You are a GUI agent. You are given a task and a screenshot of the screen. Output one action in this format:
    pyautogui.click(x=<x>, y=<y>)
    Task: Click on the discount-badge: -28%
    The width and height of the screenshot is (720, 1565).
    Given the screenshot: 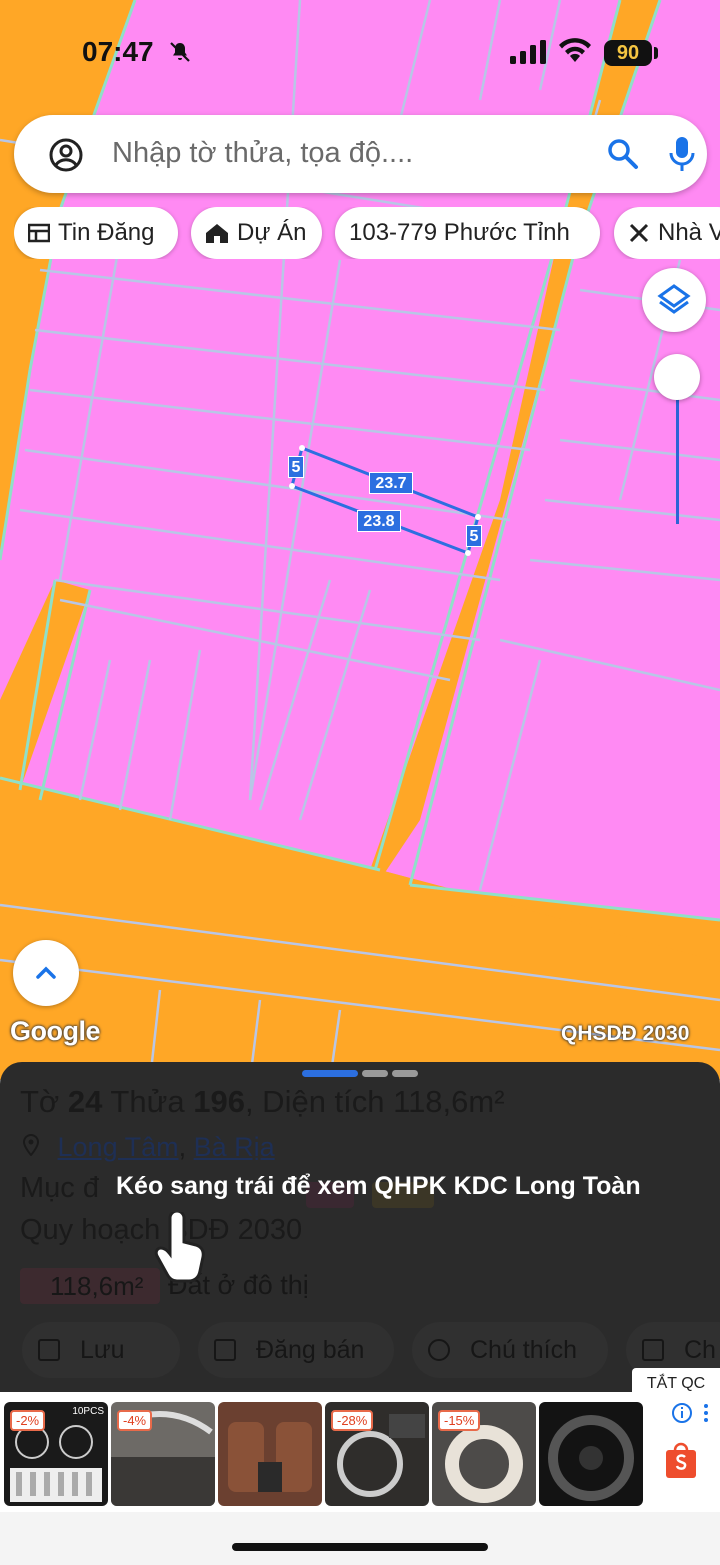 What is the action you would take?
    pyautogui.click(x=352, y=1420)
    